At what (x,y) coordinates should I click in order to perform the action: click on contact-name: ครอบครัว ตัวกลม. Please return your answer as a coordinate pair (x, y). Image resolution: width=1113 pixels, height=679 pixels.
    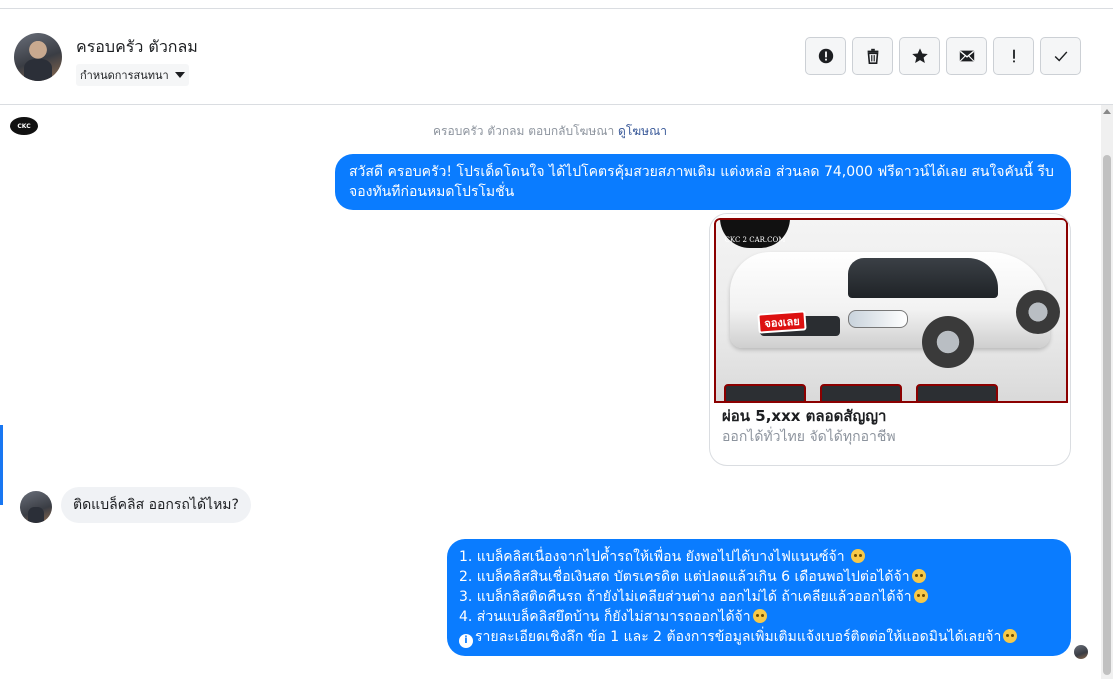
    Looking at the image, I should click on (137, 47).